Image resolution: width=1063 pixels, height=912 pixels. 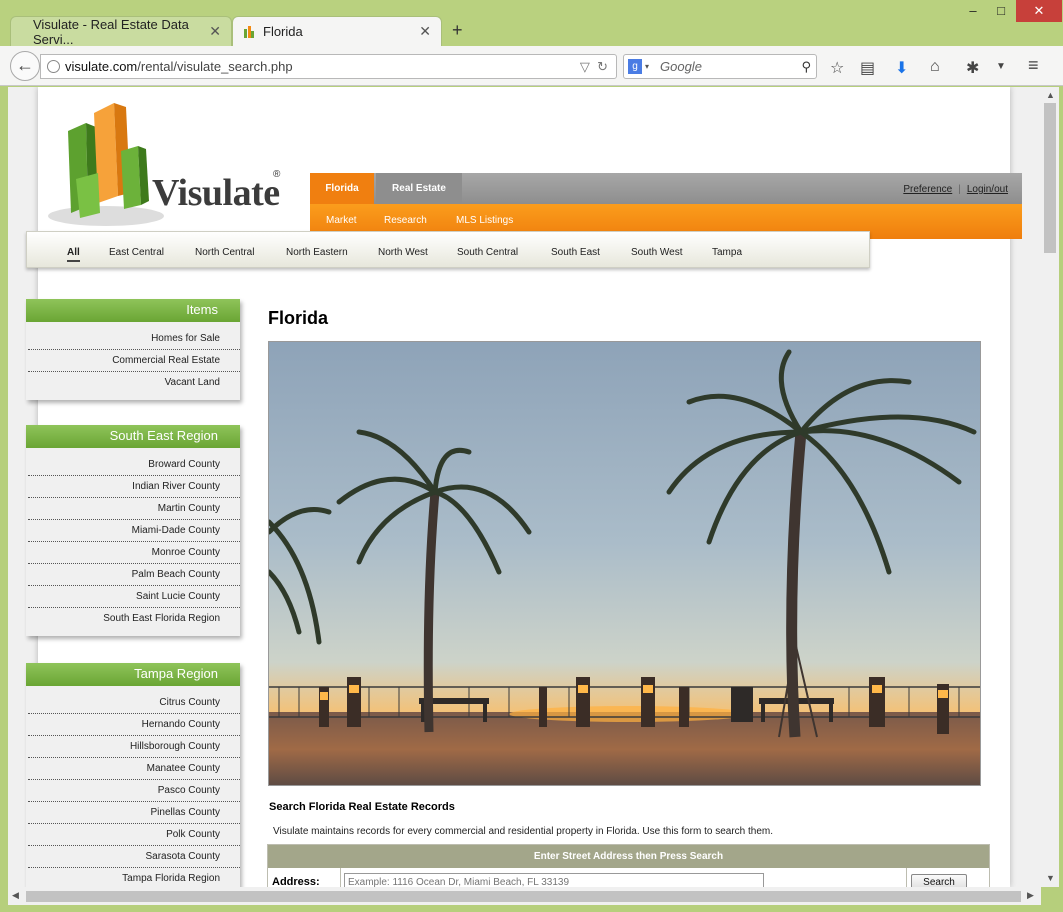 What do you see at coordinates (224, 252) in the screenshot?
I see `region-north-central: North Central` at bounding box center [224, 252].